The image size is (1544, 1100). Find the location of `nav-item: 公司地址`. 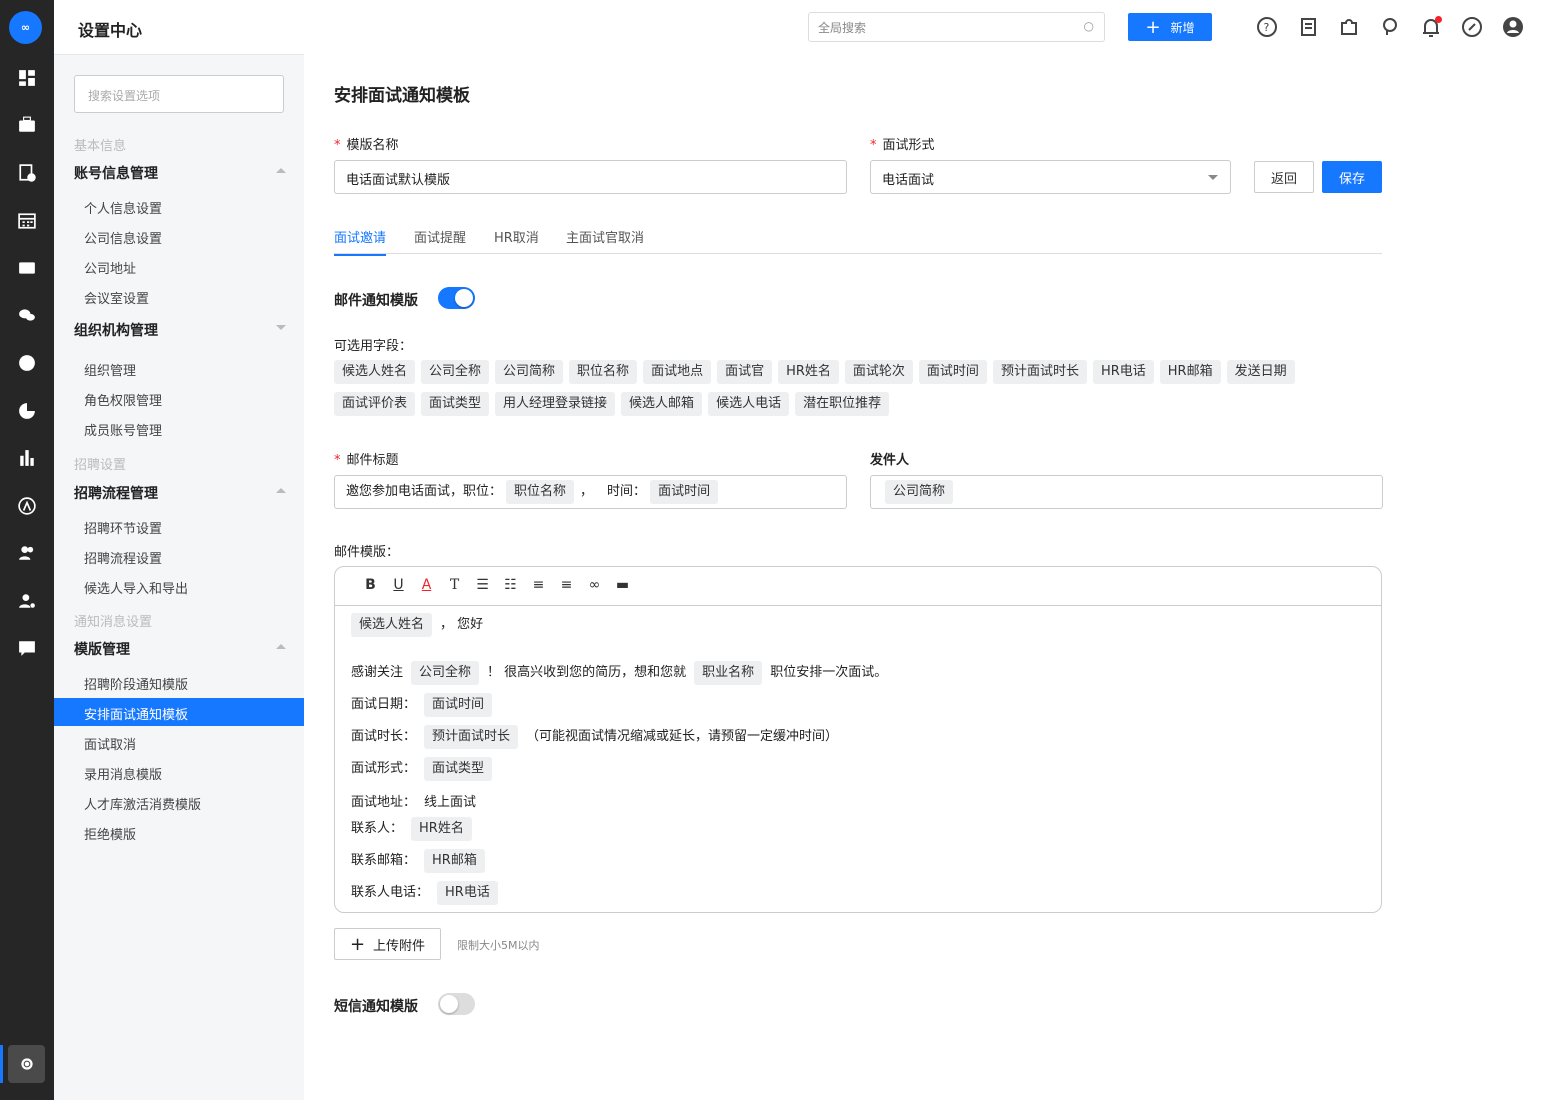

nav-item: 公司地址 is located at coordinates (179, 266).